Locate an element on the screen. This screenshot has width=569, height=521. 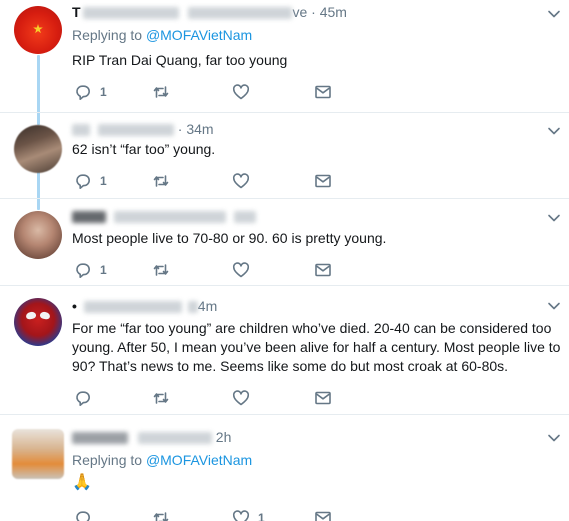
like-button: 1 is located at coordinates (248, 514).